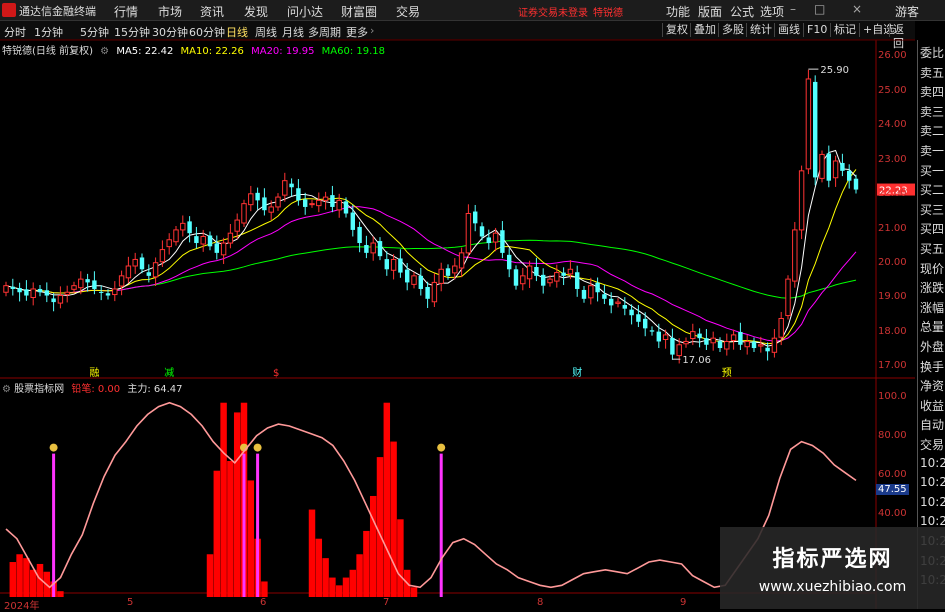 The height and width of the screenshot is (612, 945). Describe the element at coordinates (932, 170) in the screenshot. I see `side-panel-item: 买一` at that location.